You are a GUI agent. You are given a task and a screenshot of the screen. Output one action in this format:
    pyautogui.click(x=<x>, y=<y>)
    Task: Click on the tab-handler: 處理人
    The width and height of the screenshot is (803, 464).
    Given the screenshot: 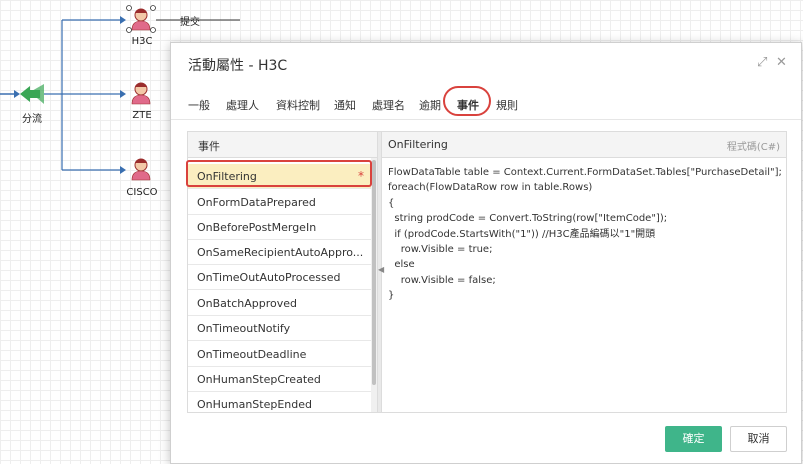 What is the action you would take?
    pyautogui.click(x=242, y=105)
    